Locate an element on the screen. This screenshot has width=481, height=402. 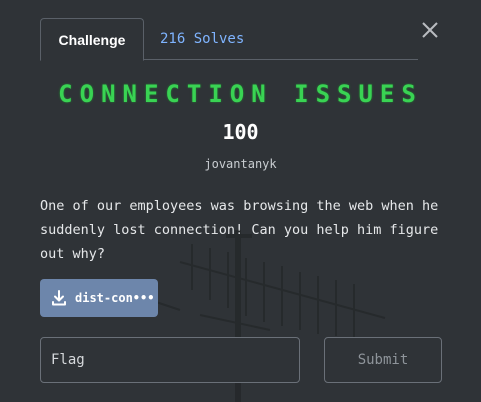
submit-button: Submit is located at coordinates (383, 360).